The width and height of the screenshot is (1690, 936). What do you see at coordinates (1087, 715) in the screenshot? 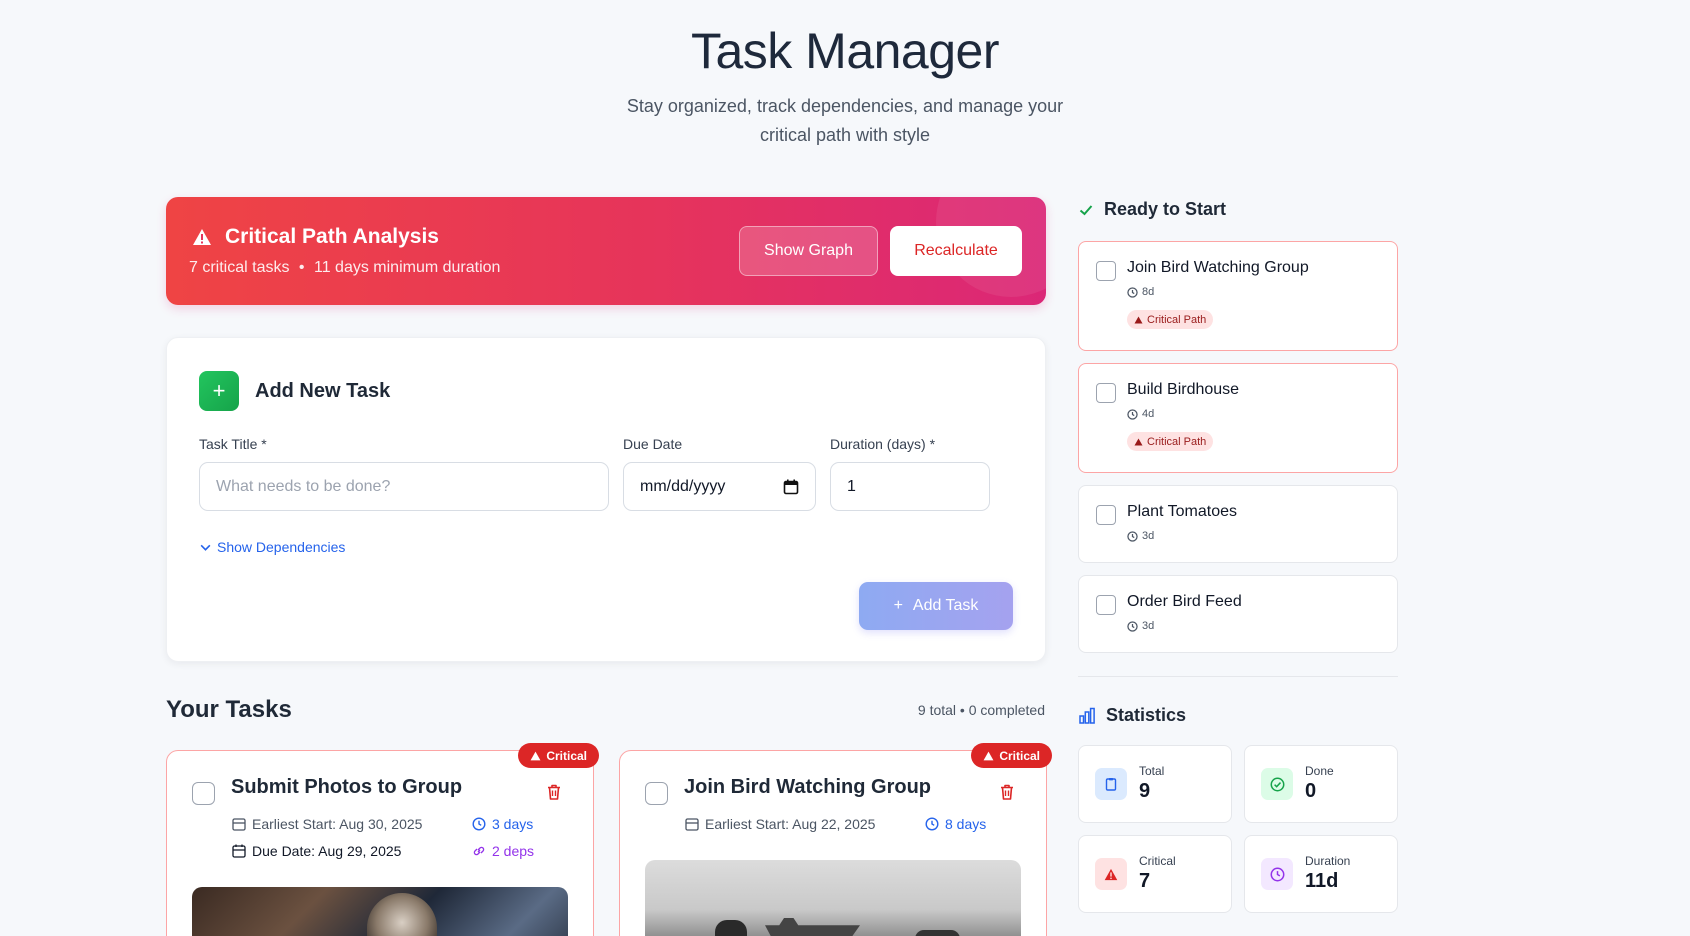
I see `bar-chart-icon` at bounding box center [1087, 715].